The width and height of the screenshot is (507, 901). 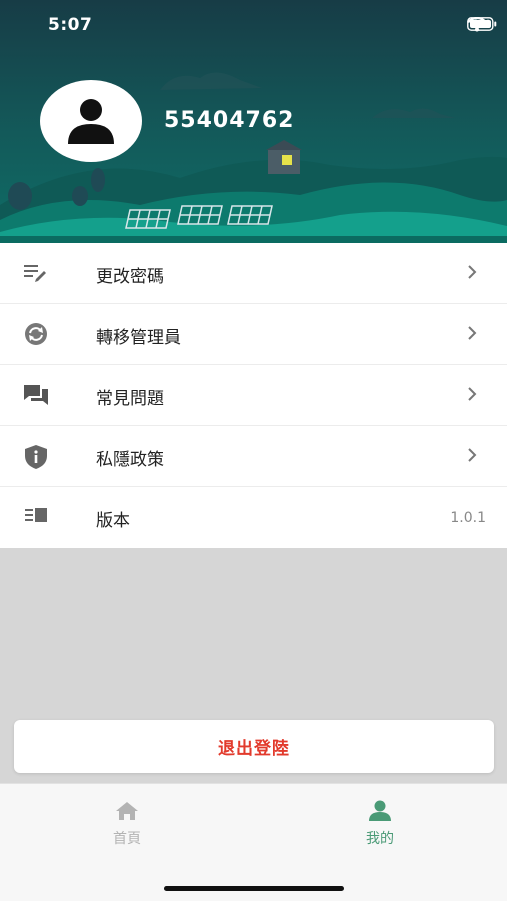 What do you see at coordinates (113, 521) in the screenshot?
I see `menu-item-label: 版本` at bounding box center [113, 521].